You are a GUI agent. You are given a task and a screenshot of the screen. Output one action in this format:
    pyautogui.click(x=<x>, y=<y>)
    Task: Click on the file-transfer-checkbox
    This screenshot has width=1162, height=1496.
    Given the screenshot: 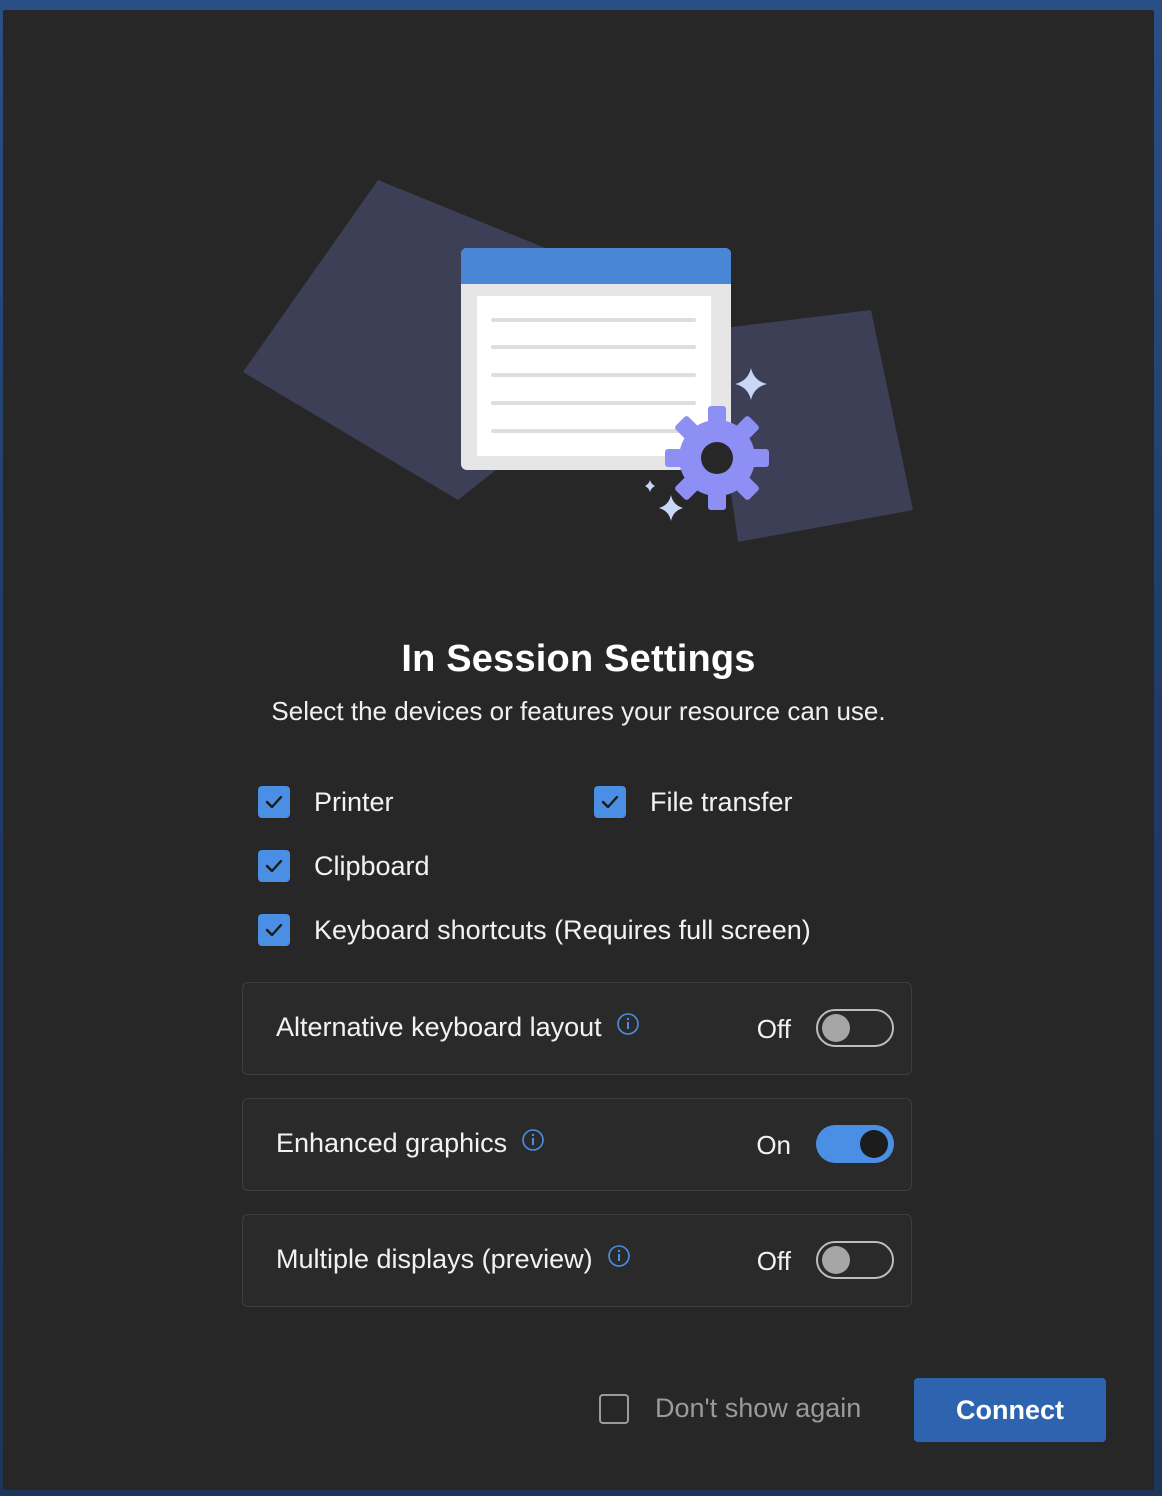 What is the action you would take?
    pyautogui.click(x=610, y=802)
    